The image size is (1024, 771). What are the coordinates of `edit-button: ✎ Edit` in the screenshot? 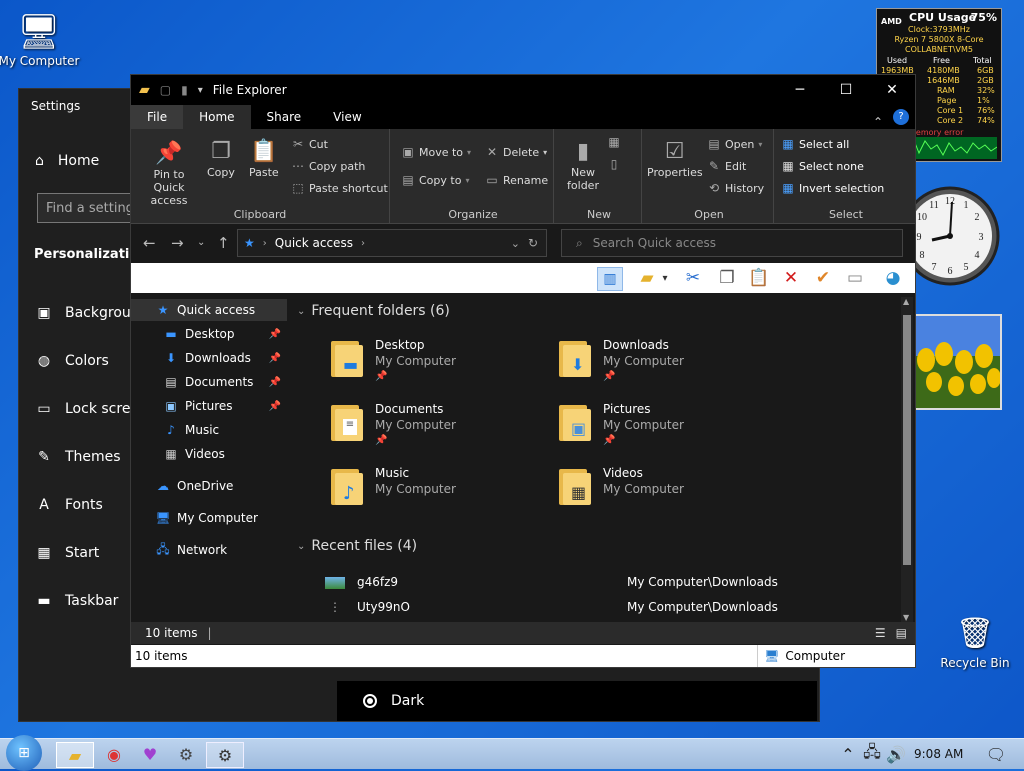 It's located at (726, 166).